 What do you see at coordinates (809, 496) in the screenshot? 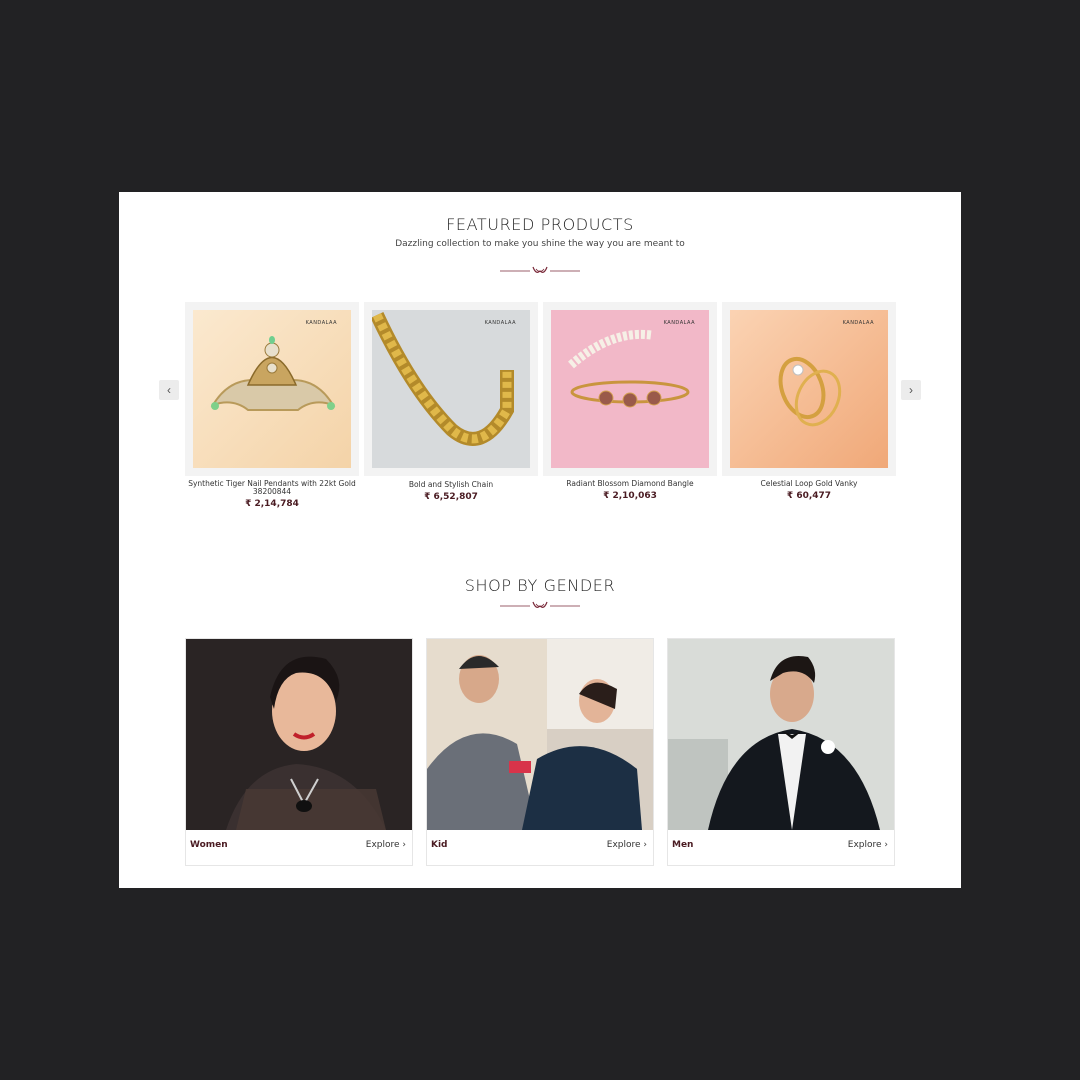
I see `product-price: ₹ 60,477` at bounding box center [809, 496].